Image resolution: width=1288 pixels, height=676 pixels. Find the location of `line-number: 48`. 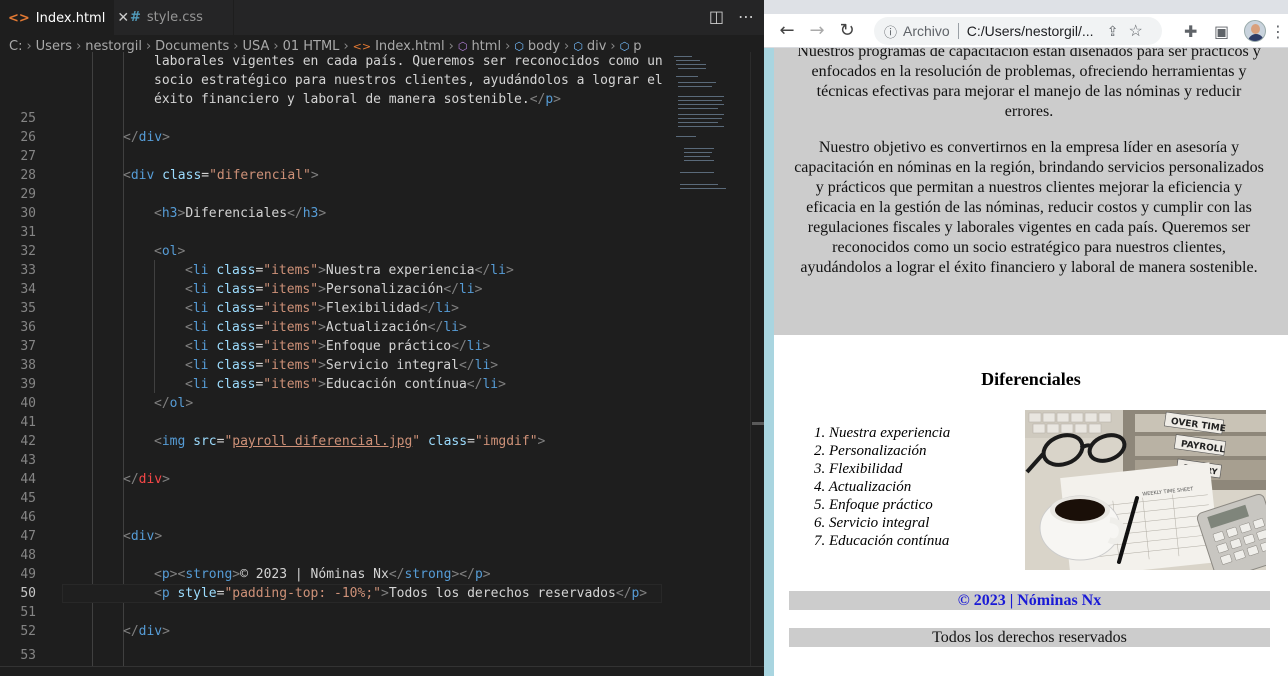

line-number: 48 is located at coordinates (28, 555).